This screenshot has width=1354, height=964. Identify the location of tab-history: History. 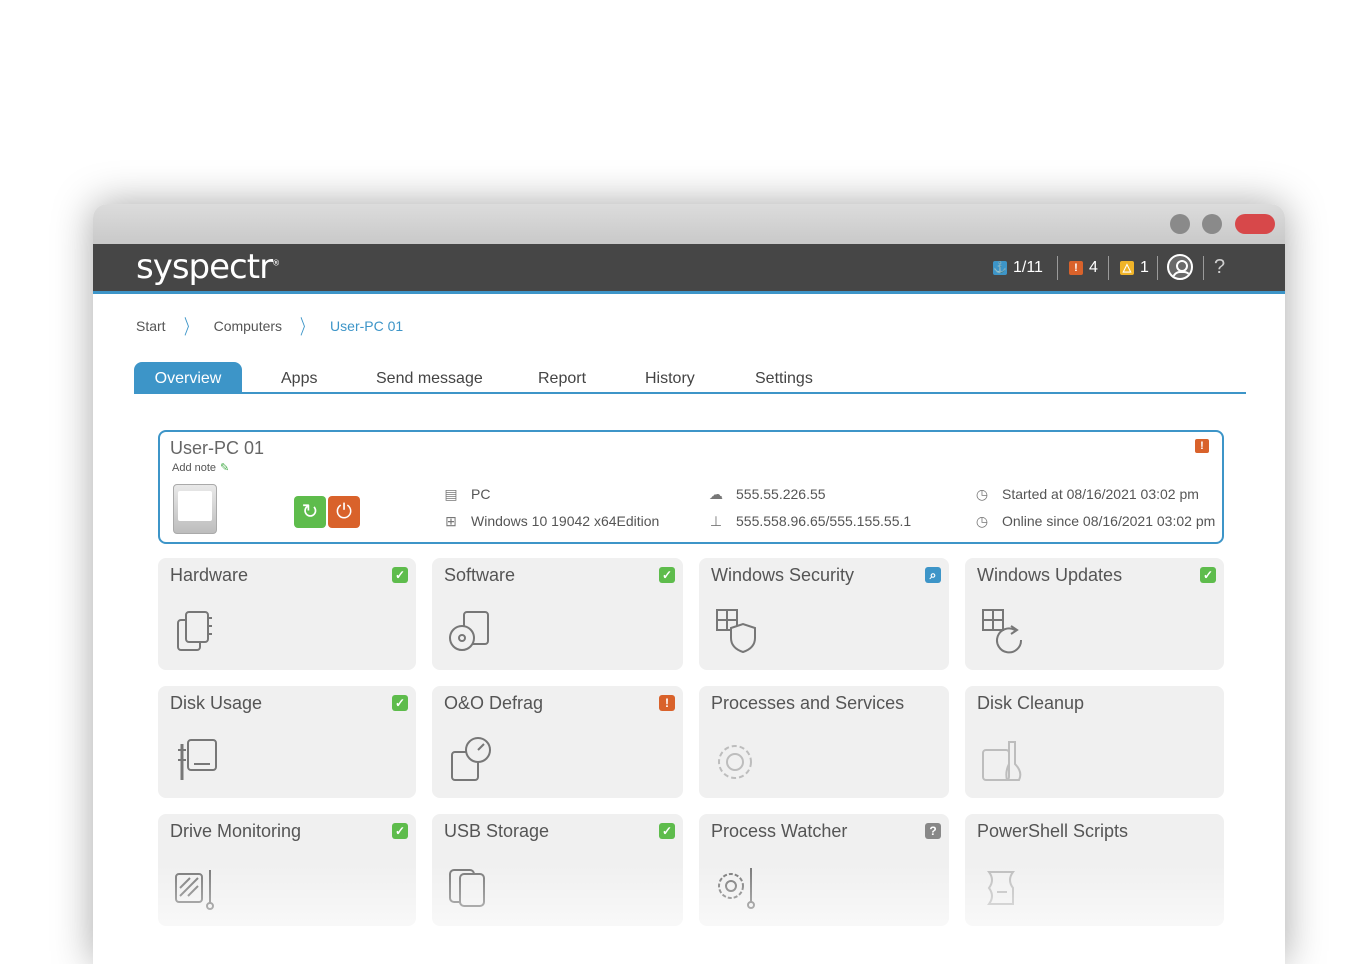
(670, 377).